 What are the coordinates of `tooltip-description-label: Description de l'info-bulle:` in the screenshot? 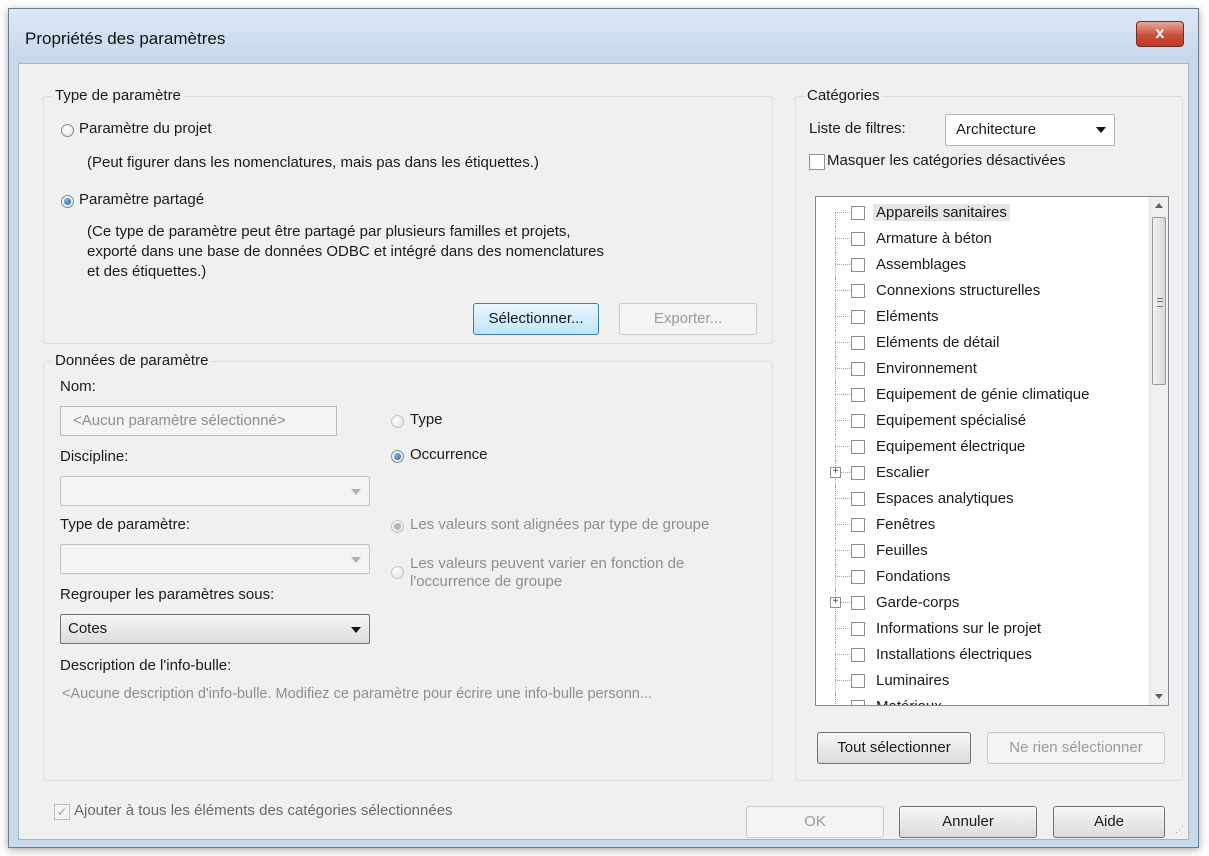 It's located at (146, 665).